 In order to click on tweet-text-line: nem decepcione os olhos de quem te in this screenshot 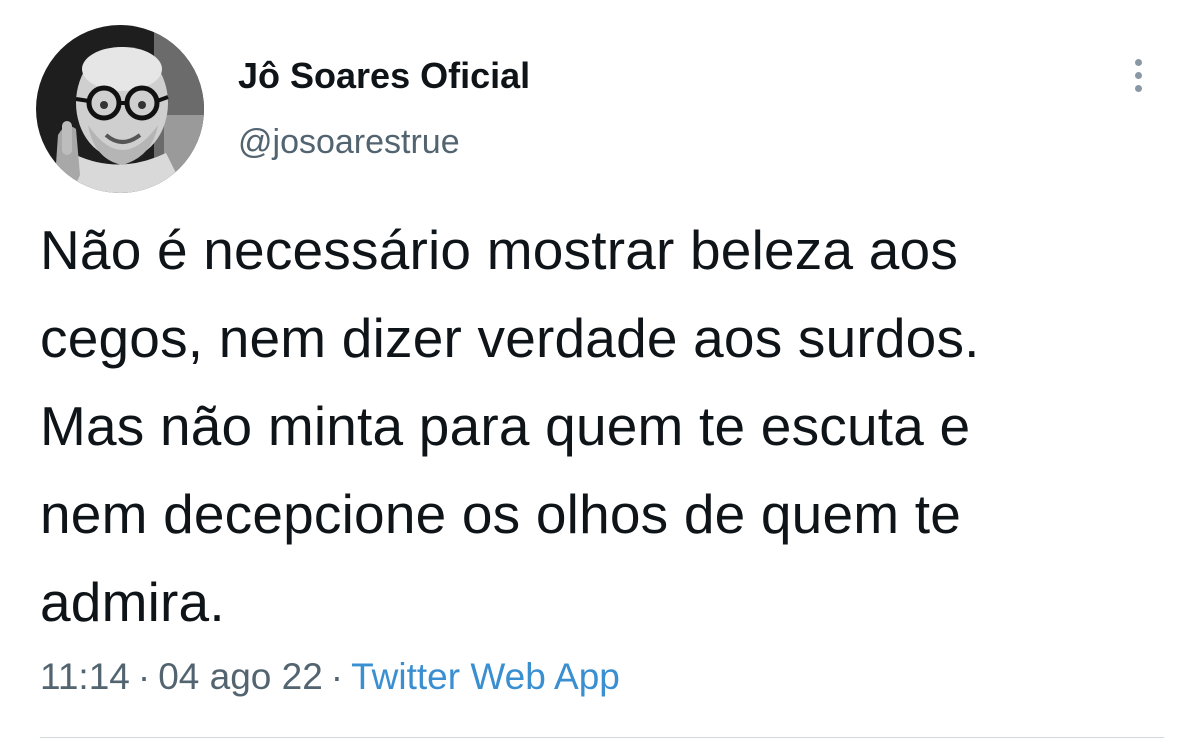, I will do `click(501, 514)`.